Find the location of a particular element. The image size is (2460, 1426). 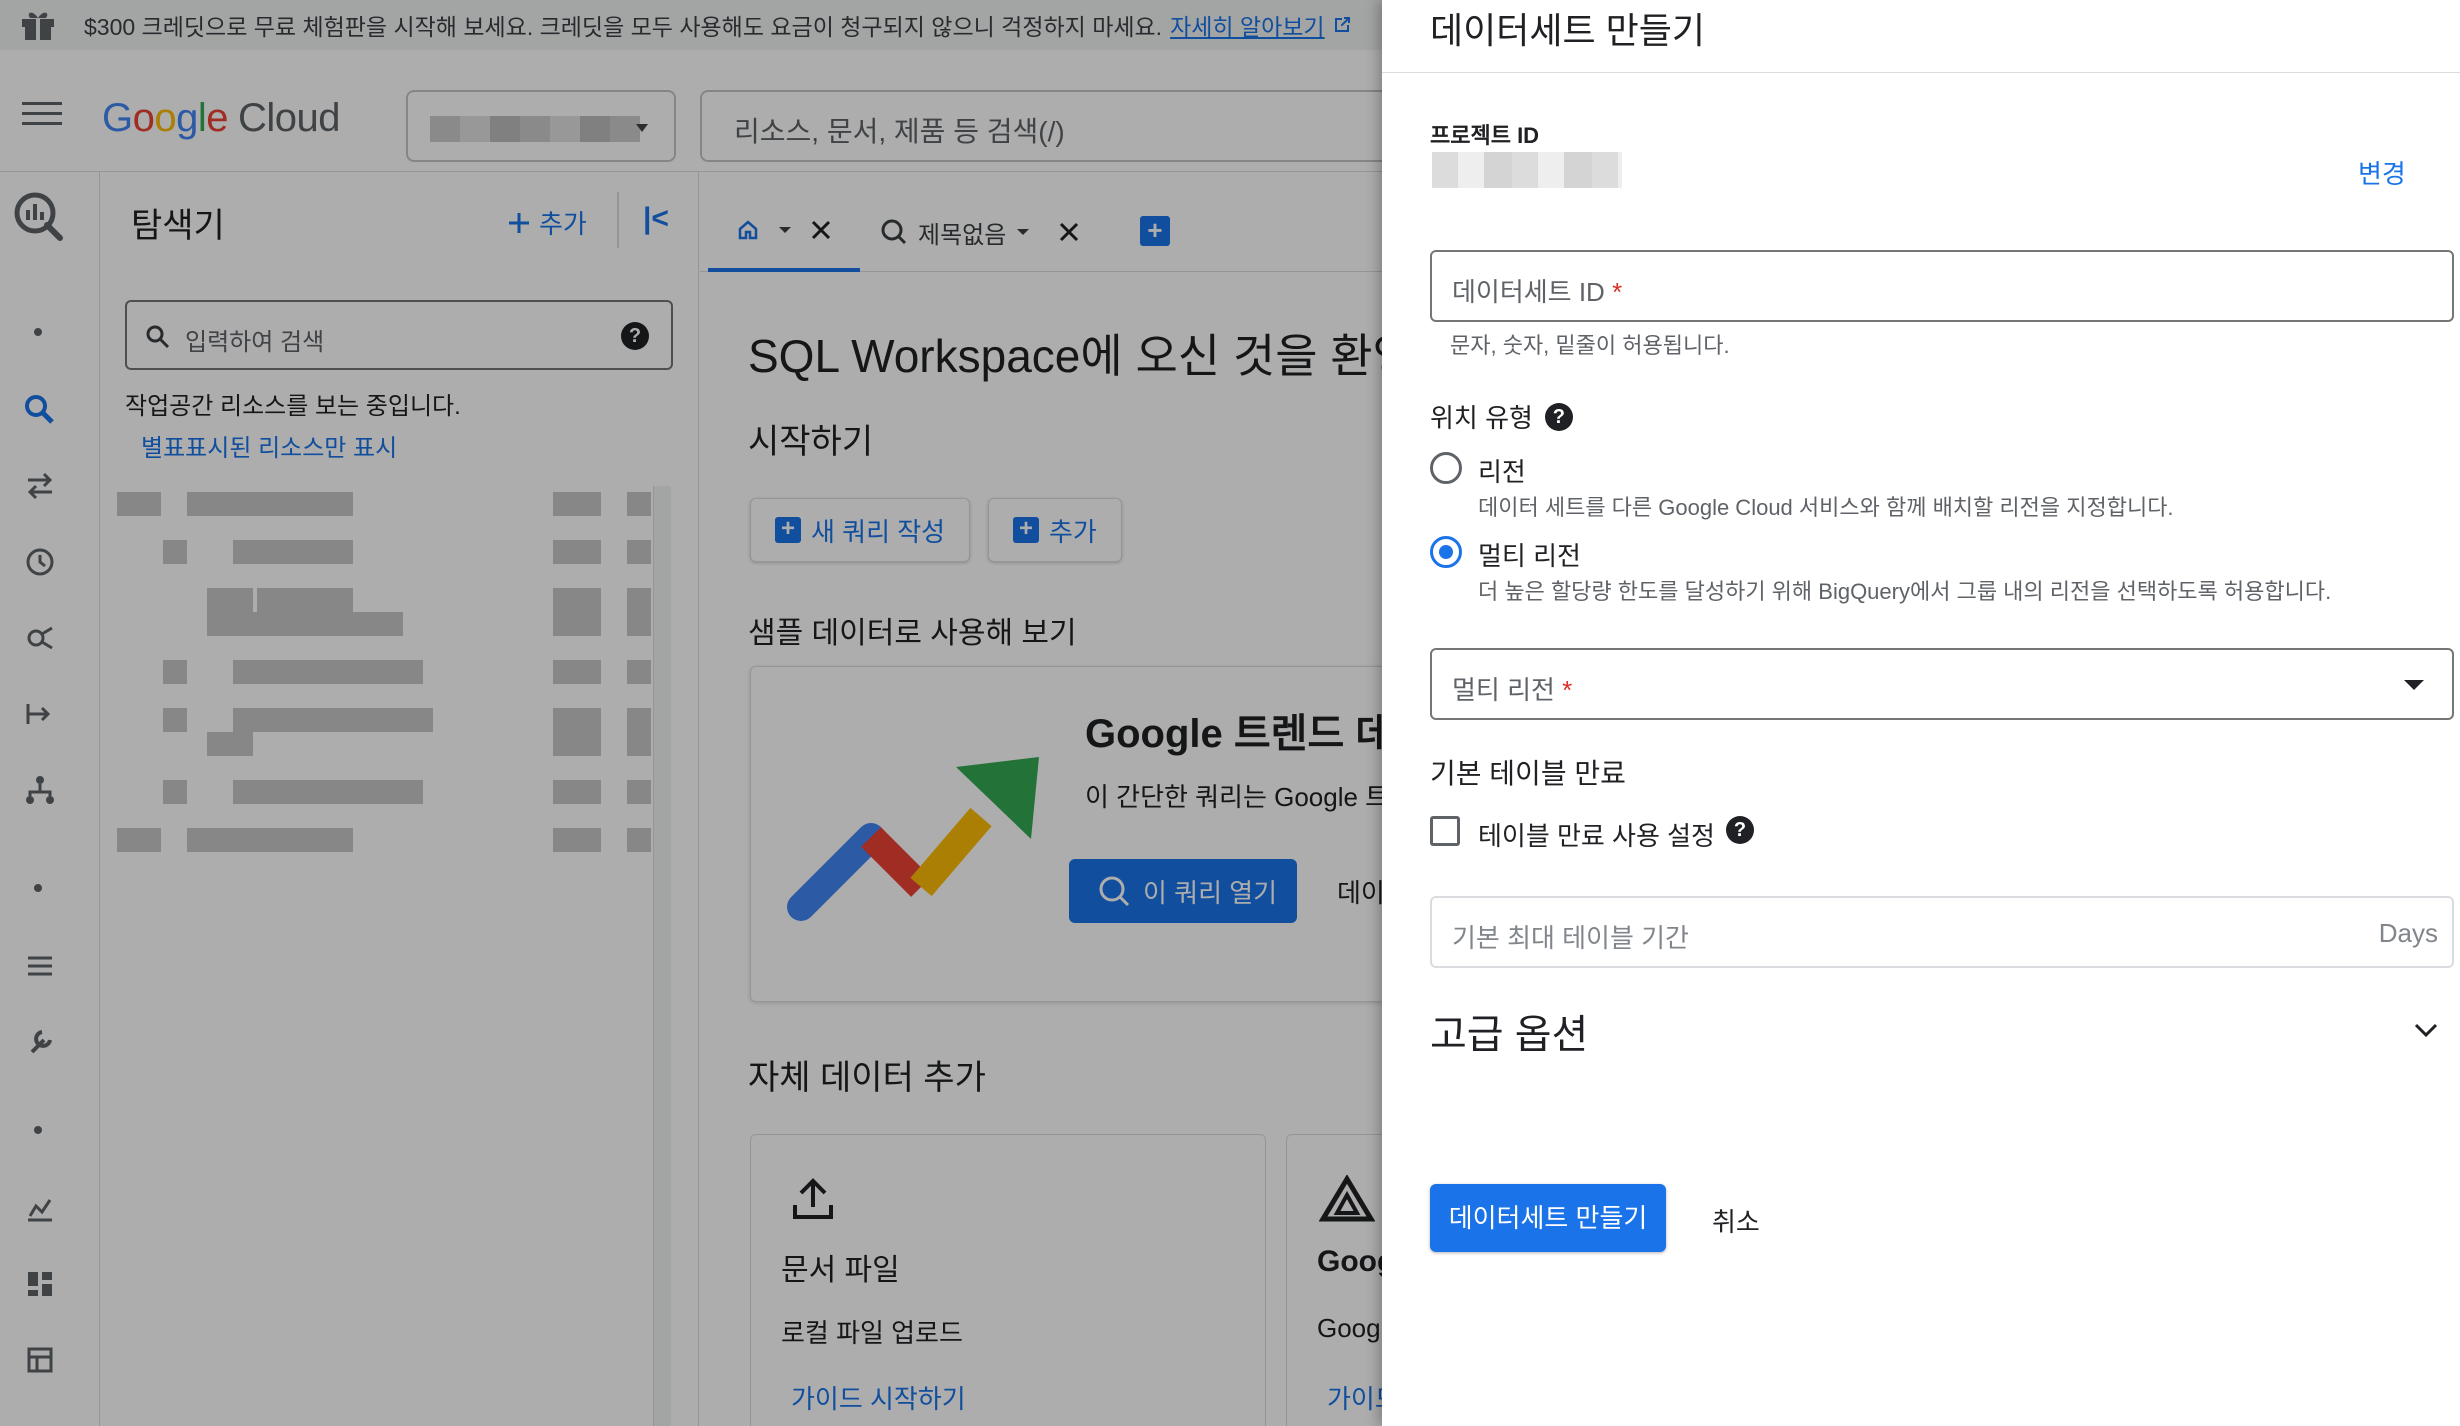

enable-table-expiration-label: 테이블 만료 사용 설정 is located at coordinates (1596, 834).